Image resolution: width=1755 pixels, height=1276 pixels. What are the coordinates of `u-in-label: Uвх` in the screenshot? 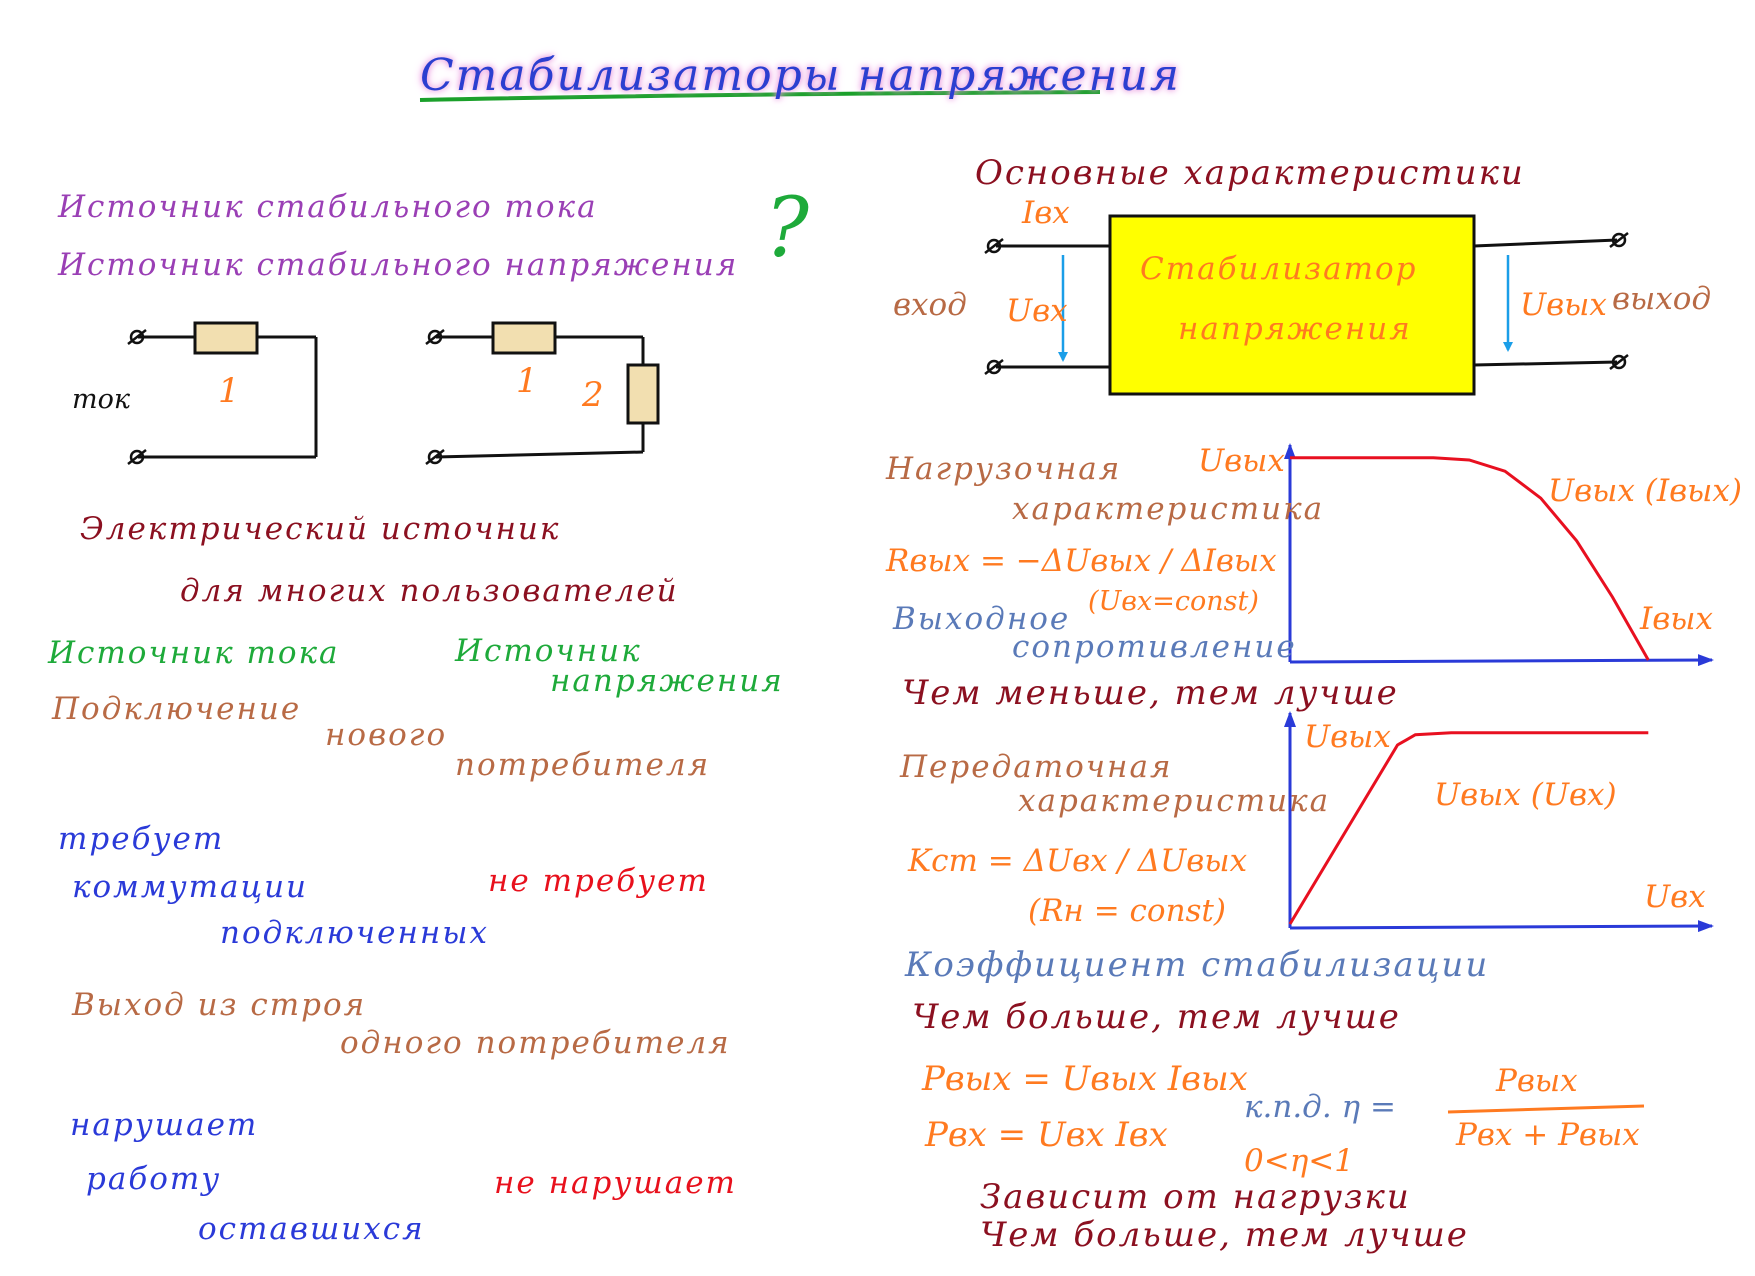 It's located at (1037, 311).